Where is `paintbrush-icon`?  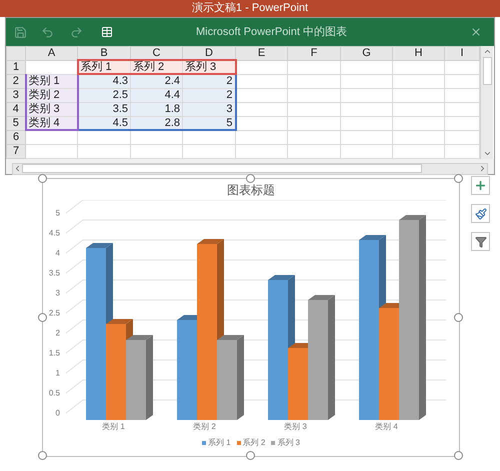
paintbrush-icon is located at coordinates (480, 214).